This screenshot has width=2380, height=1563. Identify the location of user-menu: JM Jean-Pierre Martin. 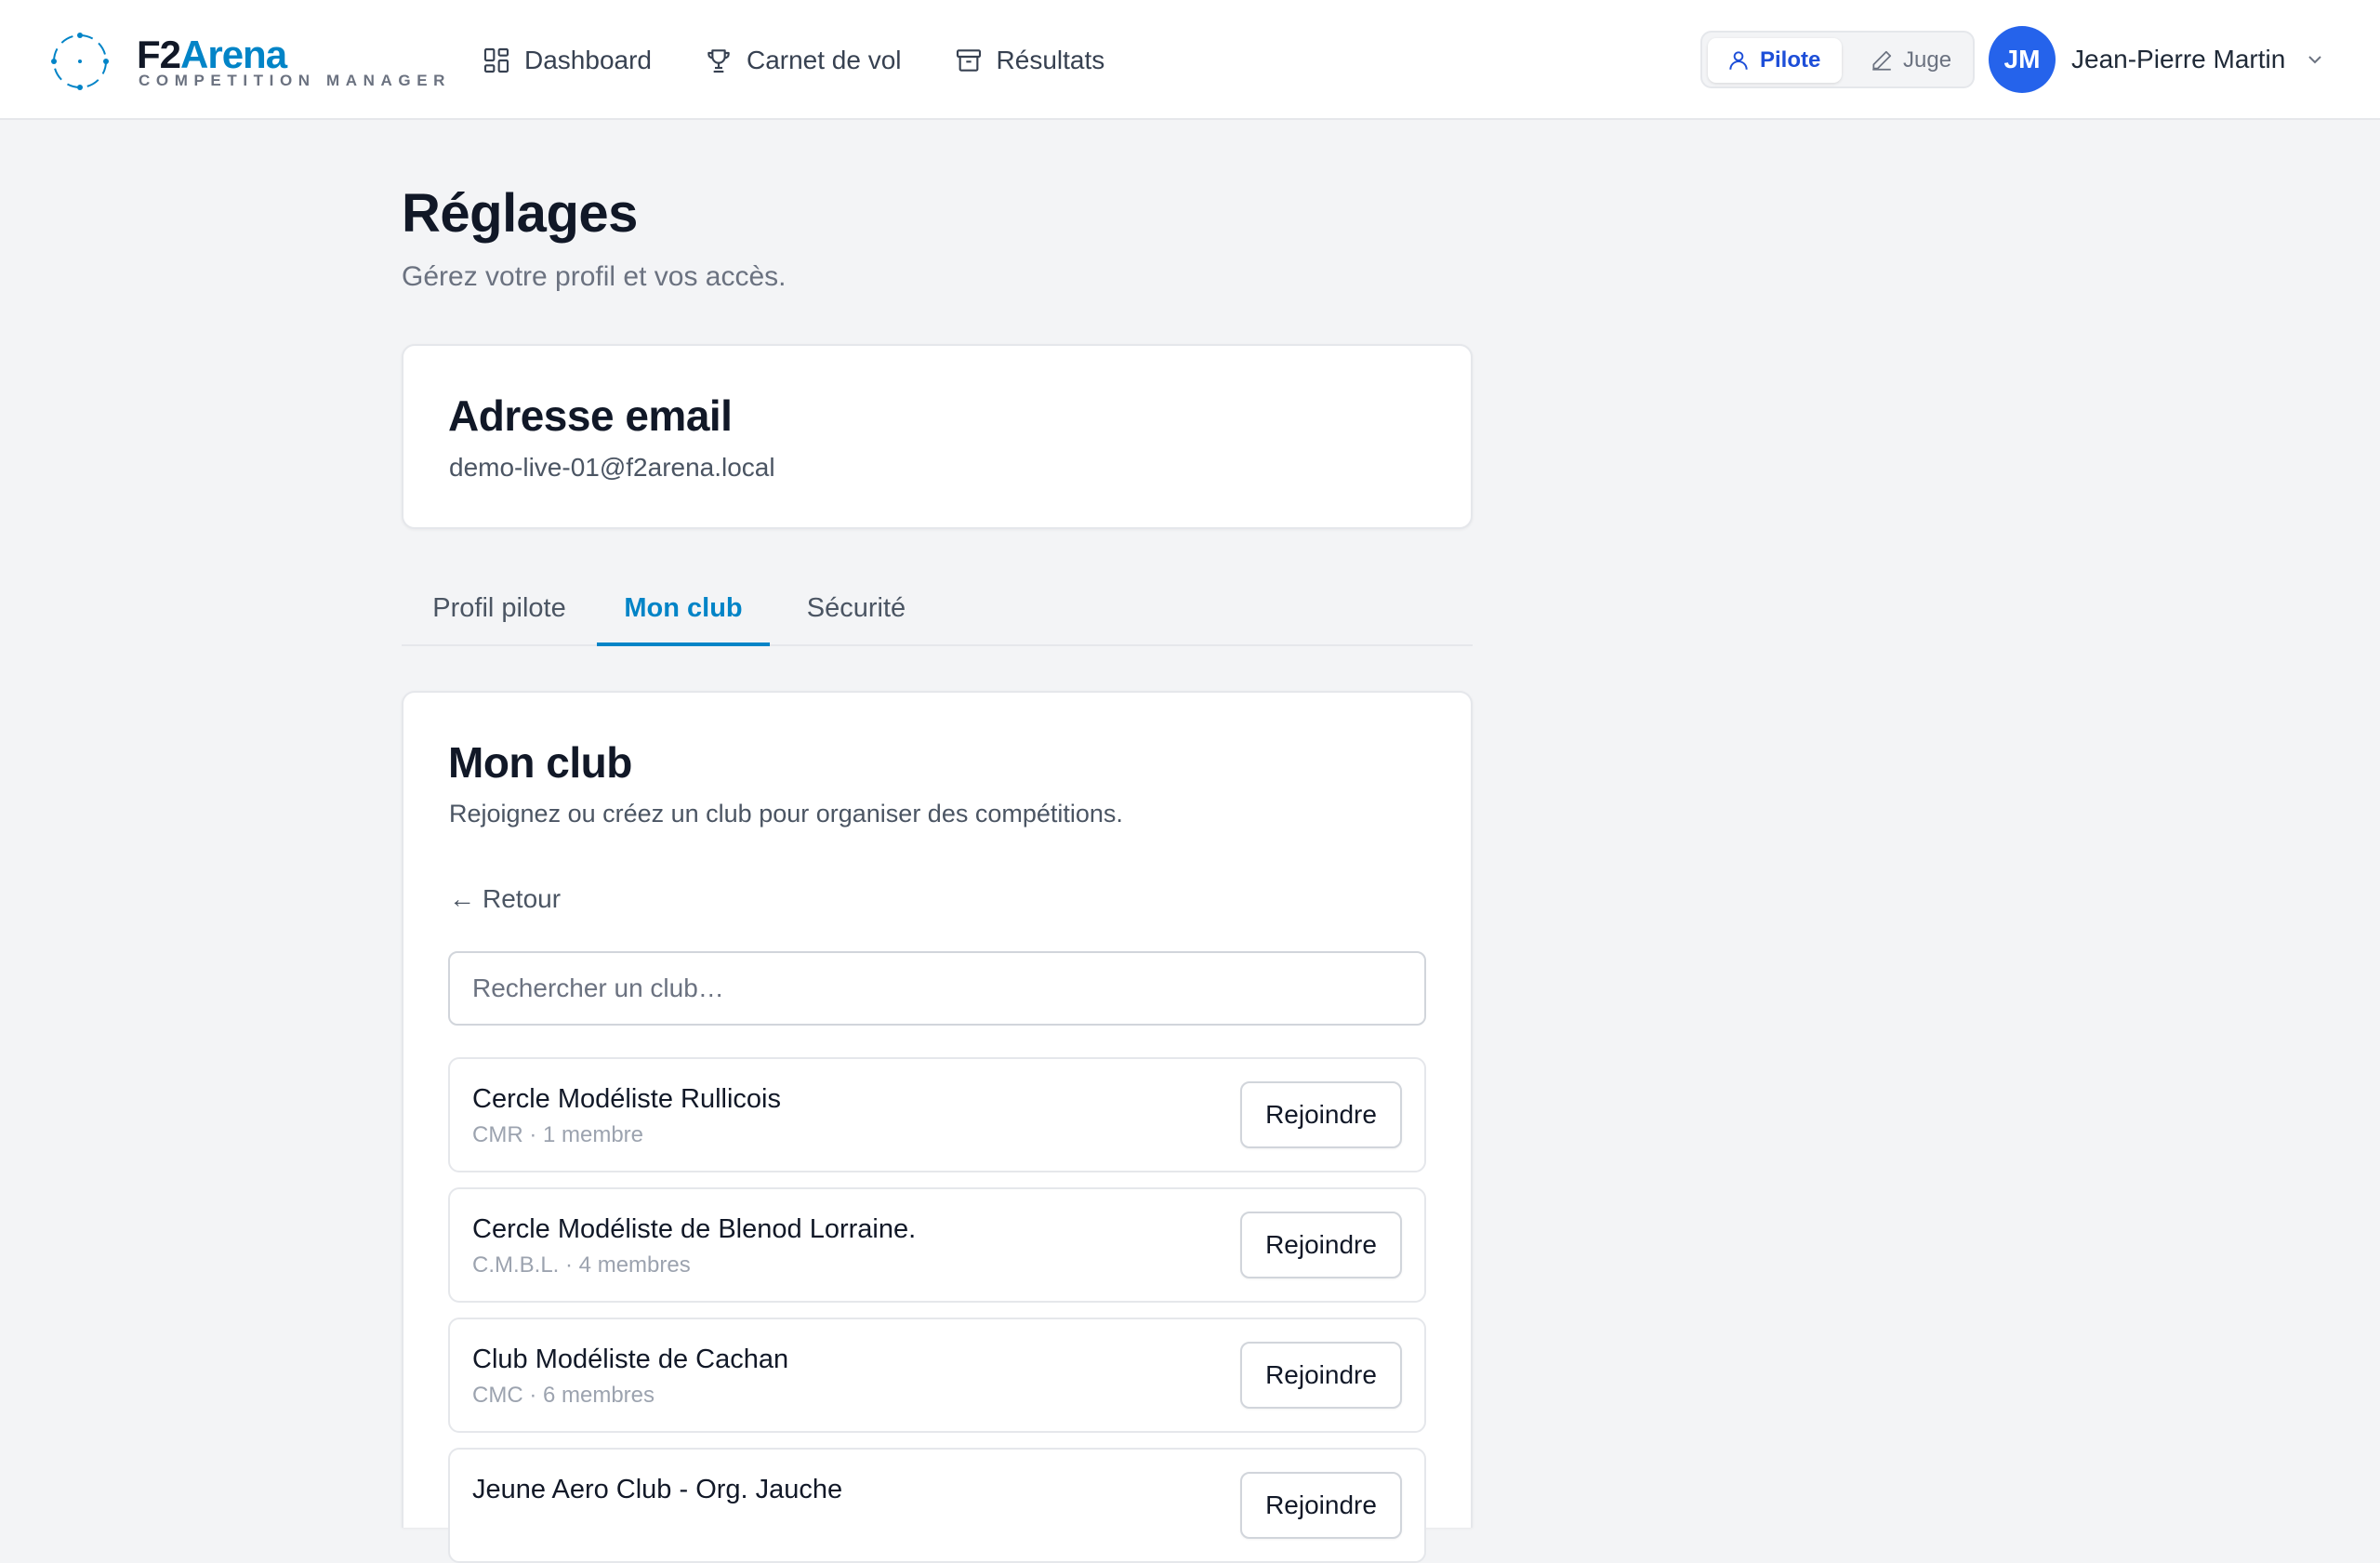
(2157, 60).